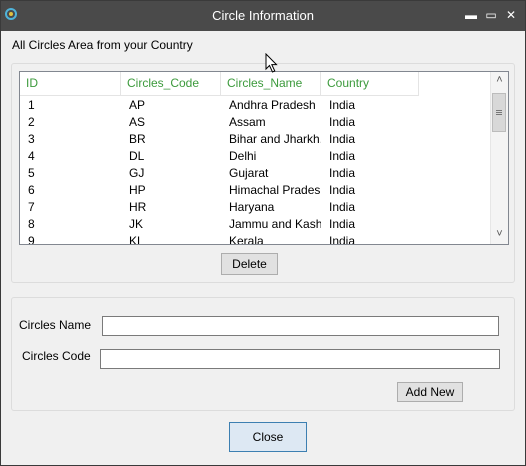 The height and width of the screenshot is (466, 526). What do you see at coordinates (56, 356) in the screenshot?
I see `circles-code-label: Circles Code` at bounding box center [56, 356].